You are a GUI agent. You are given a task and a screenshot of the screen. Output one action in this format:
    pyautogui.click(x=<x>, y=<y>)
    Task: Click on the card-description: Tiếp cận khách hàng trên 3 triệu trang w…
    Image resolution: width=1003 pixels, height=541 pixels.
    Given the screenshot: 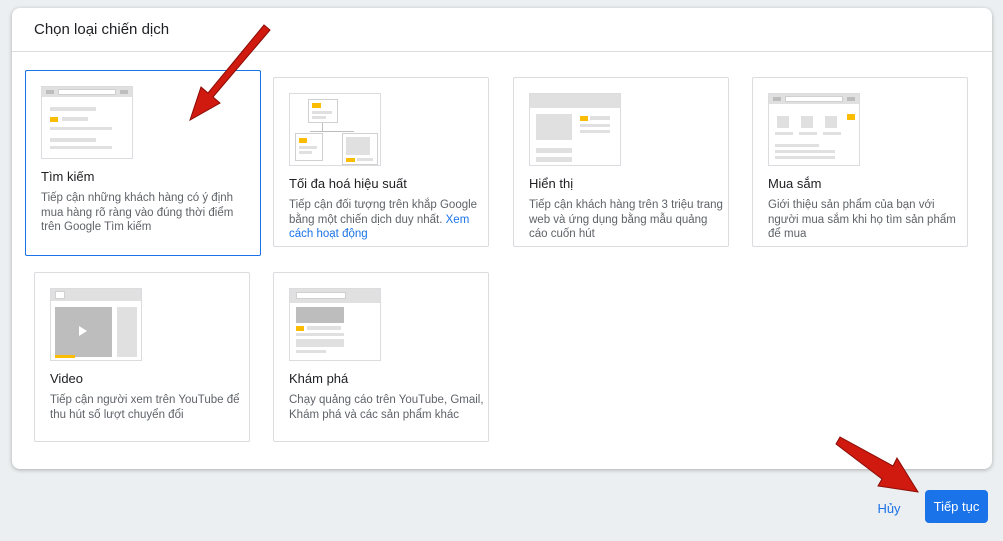 What is the action you would take?
    pyautogui.click(x=626, y=219)
    